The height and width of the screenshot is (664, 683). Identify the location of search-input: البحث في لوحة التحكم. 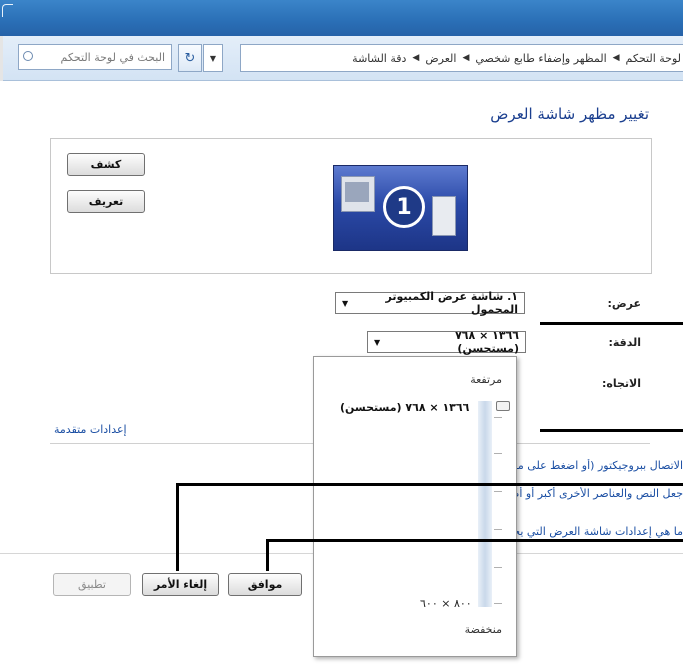
(95, 57).